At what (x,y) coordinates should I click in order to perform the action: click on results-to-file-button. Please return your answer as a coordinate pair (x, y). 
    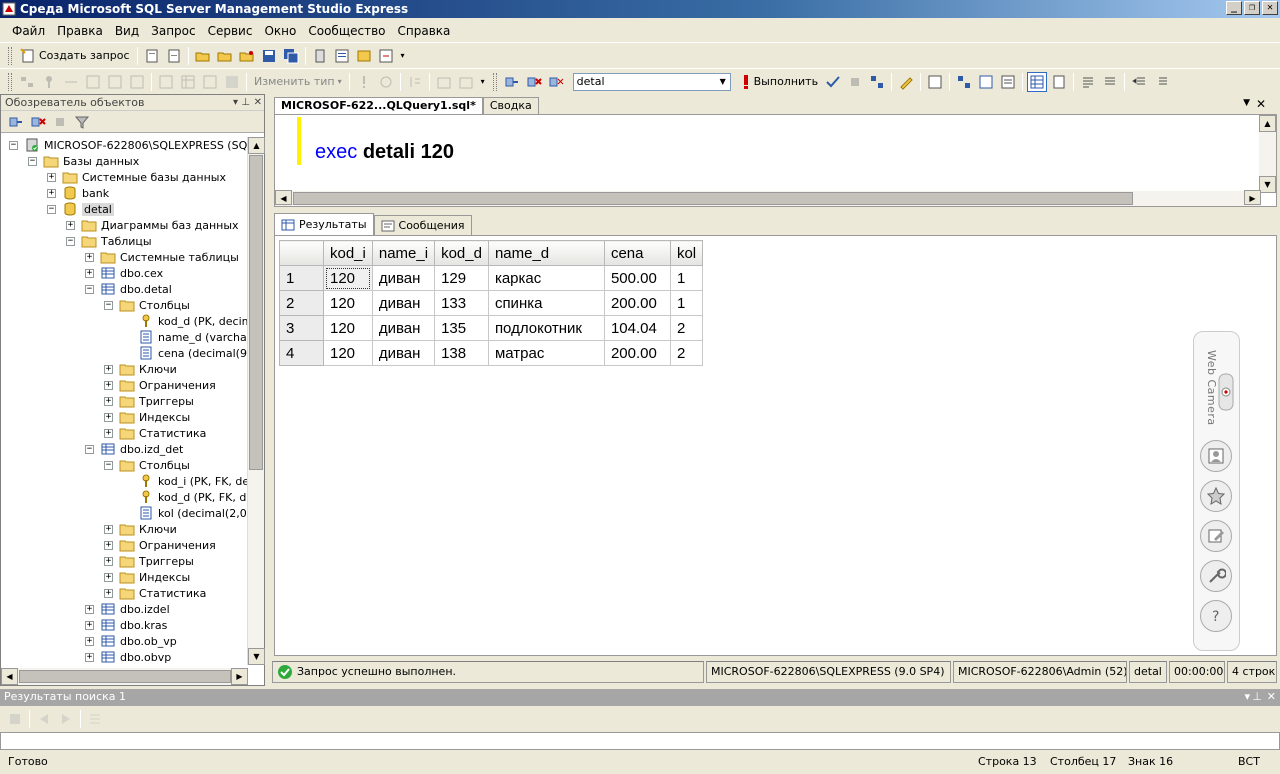
    Looking at the image, I should click on (1059, 82).